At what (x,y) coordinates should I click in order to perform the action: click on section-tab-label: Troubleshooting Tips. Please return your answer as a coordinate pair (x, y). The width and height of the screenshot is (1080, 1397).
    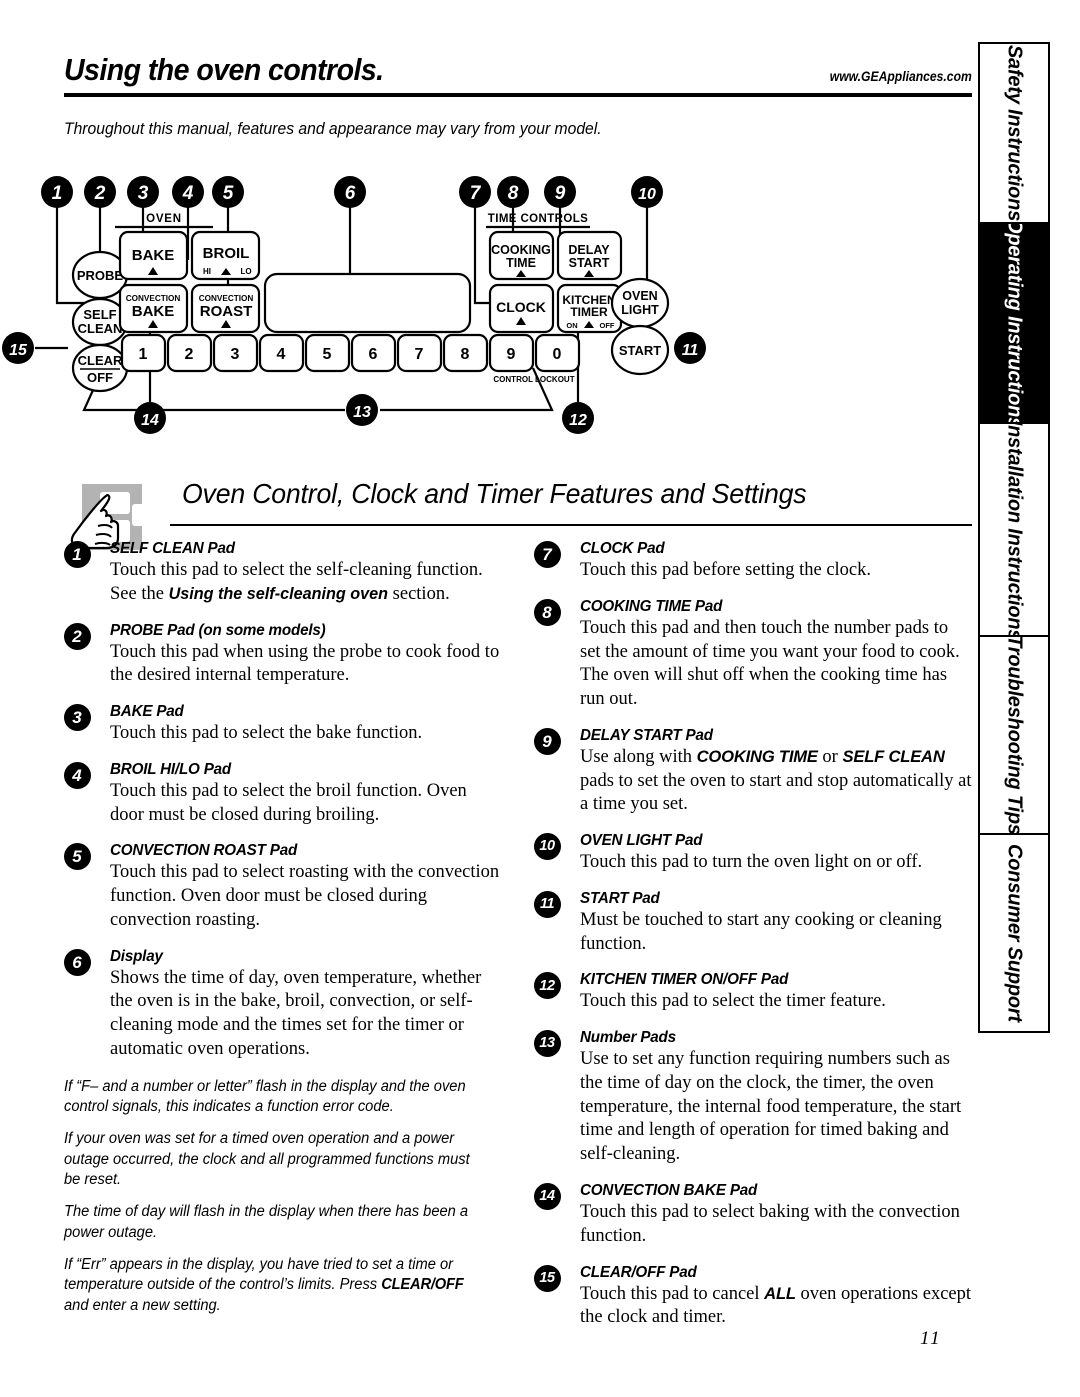
    Looking at the image, I should click on (1014, 735).